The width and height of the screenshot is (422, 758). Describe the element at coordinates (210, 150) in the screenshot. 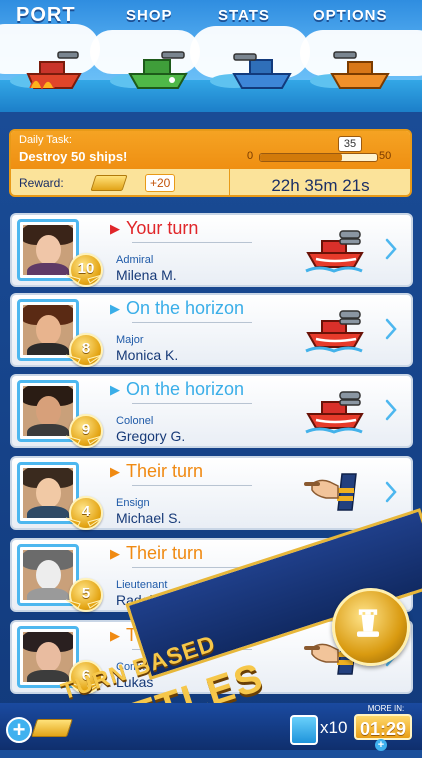

I see `daily-task-header: Daily Task: Destroy 50 ships! 0 50 35` at that location.